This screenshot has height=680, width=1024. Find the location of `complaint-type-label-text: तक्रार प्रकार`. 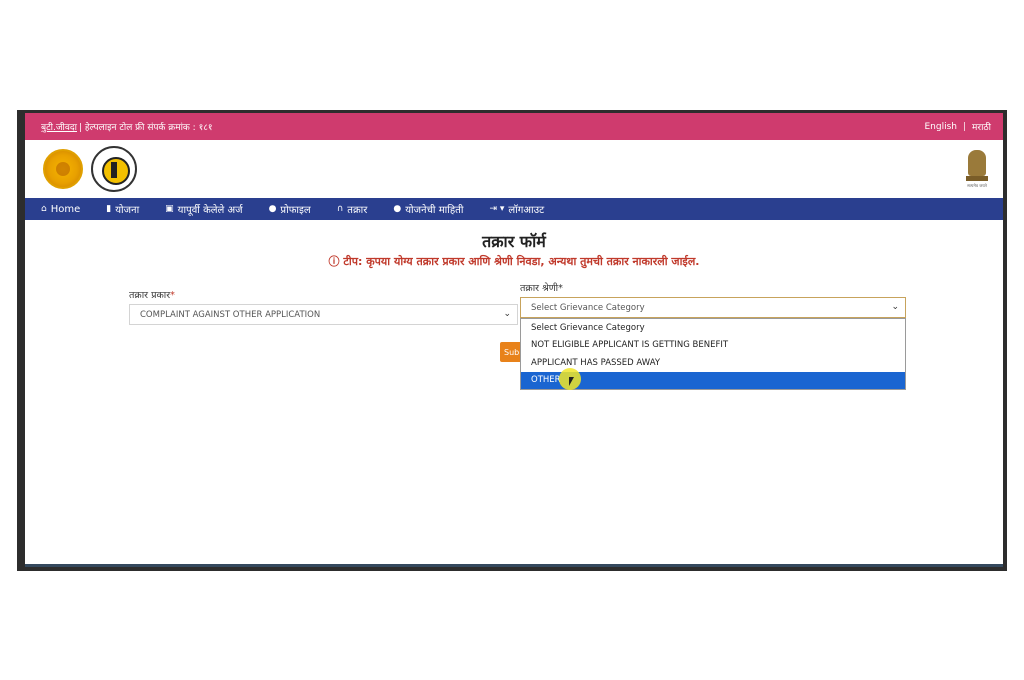

complaint-type-label-text: तक्रार प्रकार is located at coordinates (150, 295).